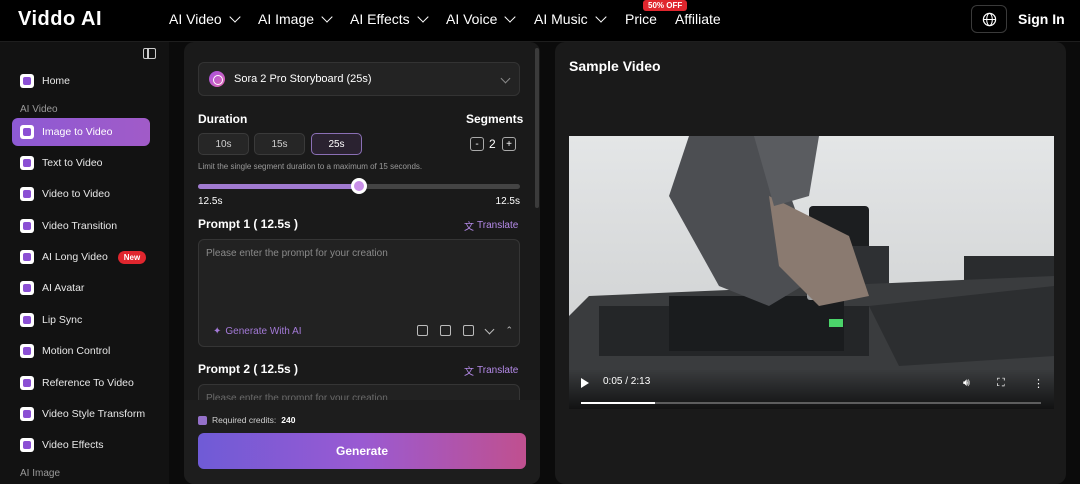 This screenshot has height=484, width=1080. I want to click on sidebar-item-label: Home, so click(56, 81).